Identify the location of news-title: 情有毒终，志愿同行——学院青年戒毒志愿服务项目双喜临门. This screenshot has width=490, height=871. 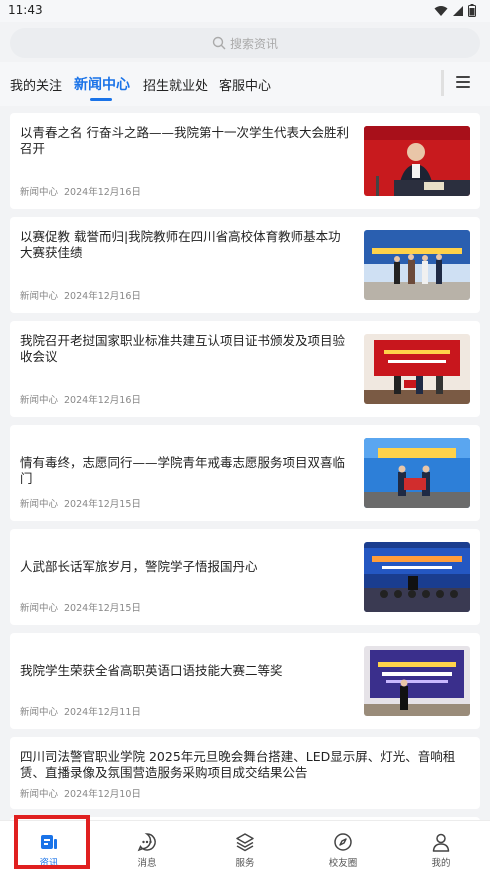
(183, 470).